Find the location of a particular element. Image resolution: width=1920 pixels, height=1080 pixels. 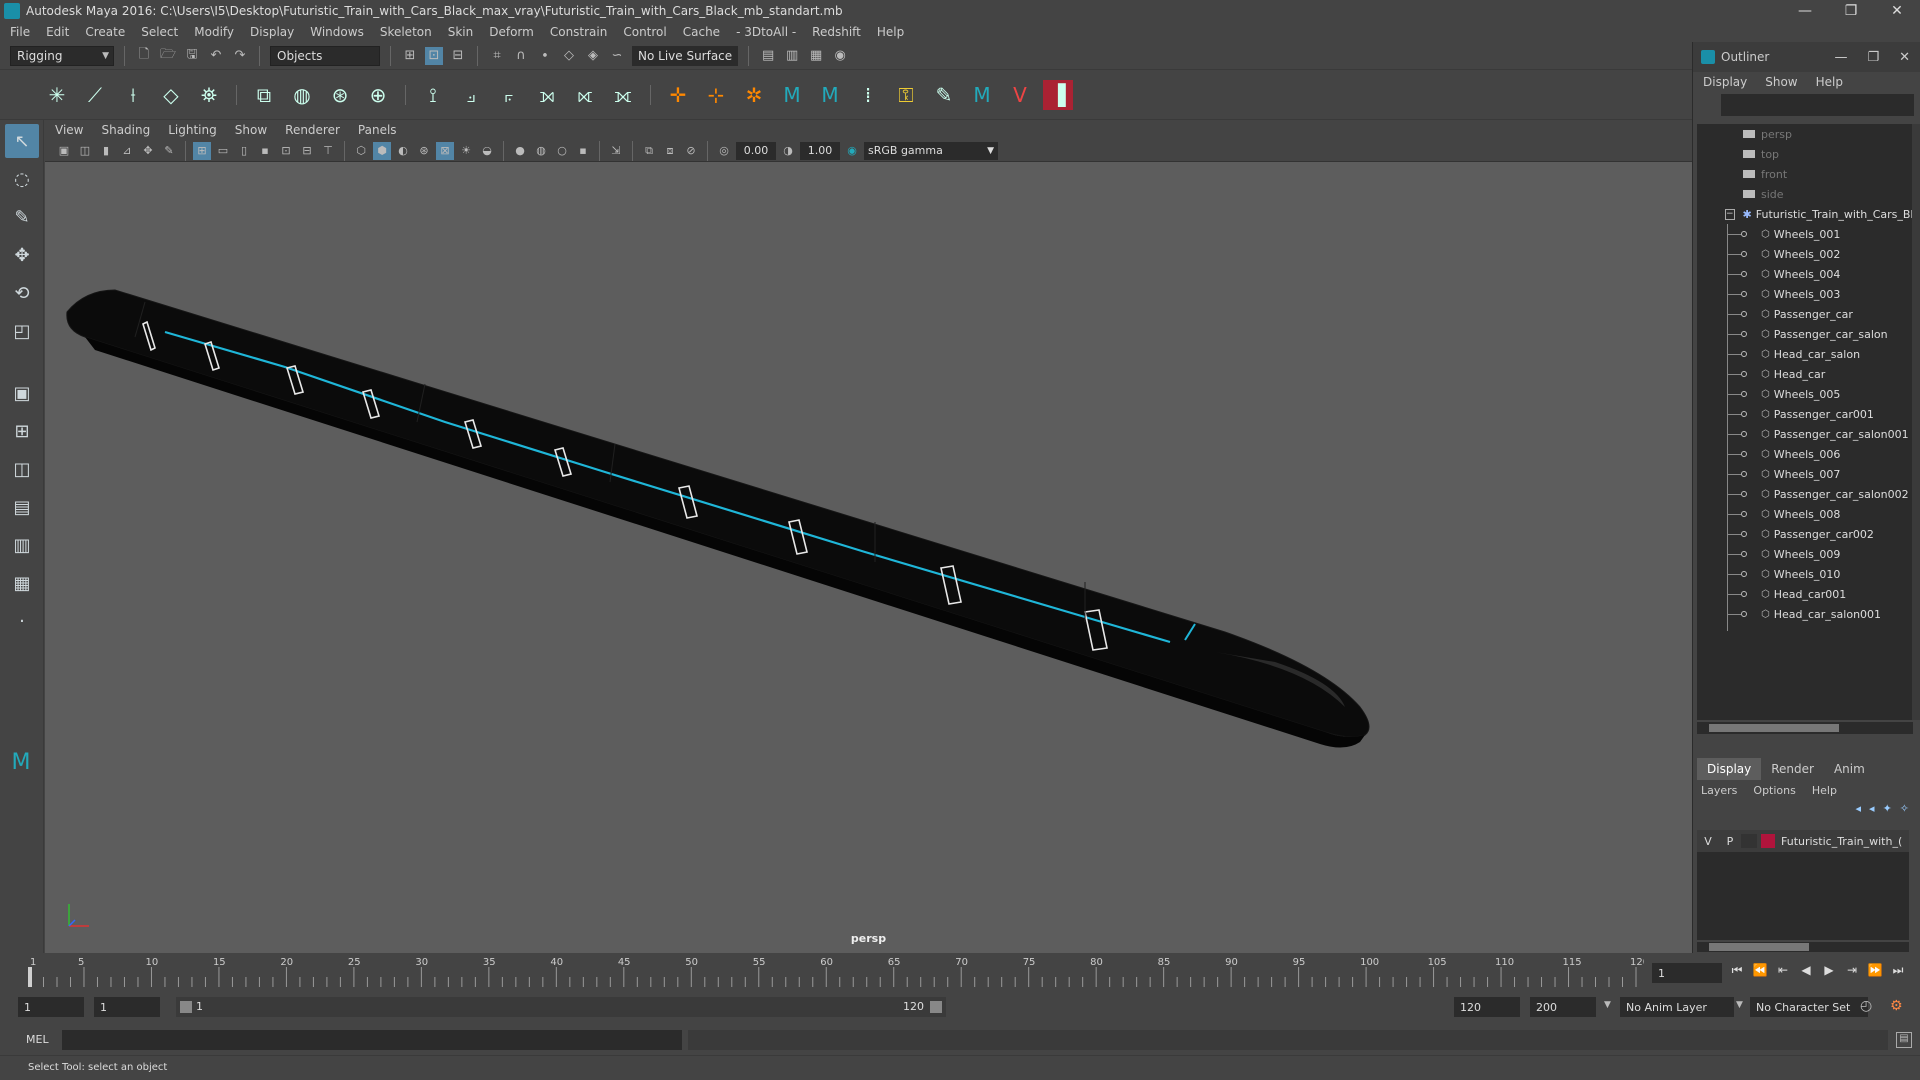

layout-graph-icon: ▥ is located at coordinates (22, 545).